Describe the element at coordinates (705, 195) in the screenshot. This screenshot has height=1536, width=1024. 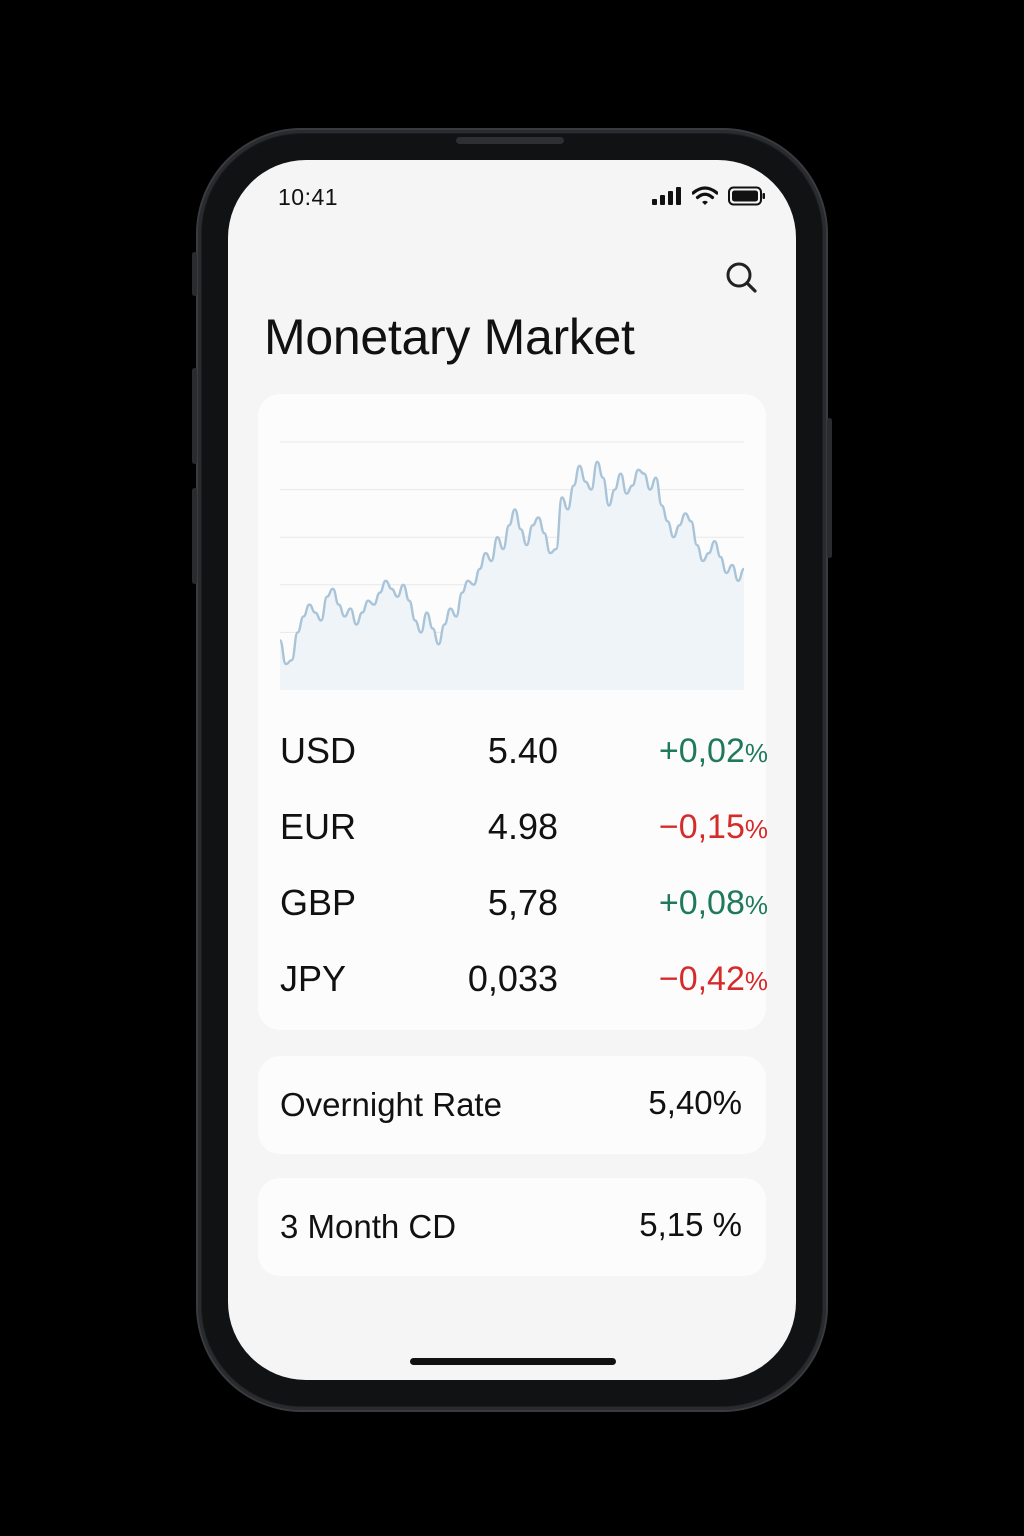
I see `wifi-icon` at that location.